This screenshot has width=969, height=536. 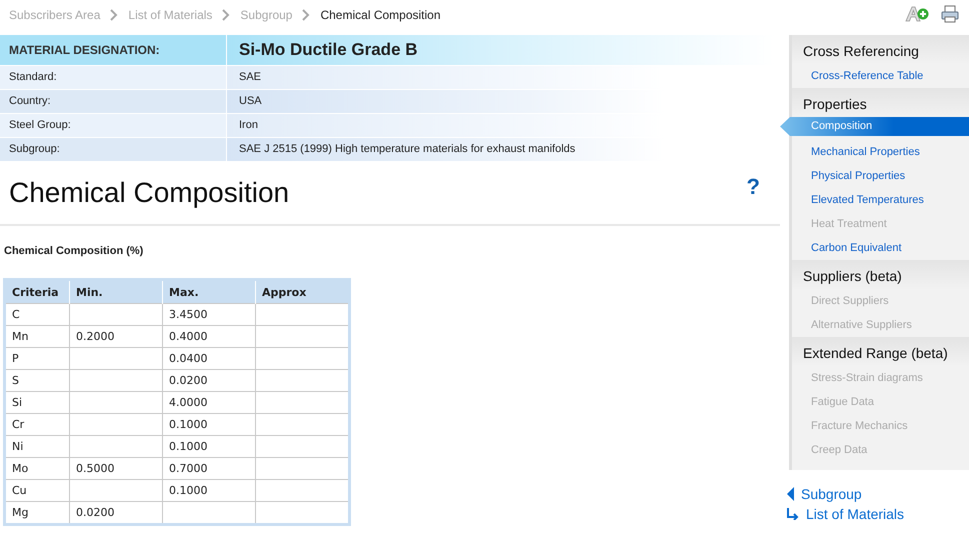 What do you see at coordinates (850, 301) in the screenshot?
I see `sidebar-item: Direct Suppliers` at bounding box center [850, 301].